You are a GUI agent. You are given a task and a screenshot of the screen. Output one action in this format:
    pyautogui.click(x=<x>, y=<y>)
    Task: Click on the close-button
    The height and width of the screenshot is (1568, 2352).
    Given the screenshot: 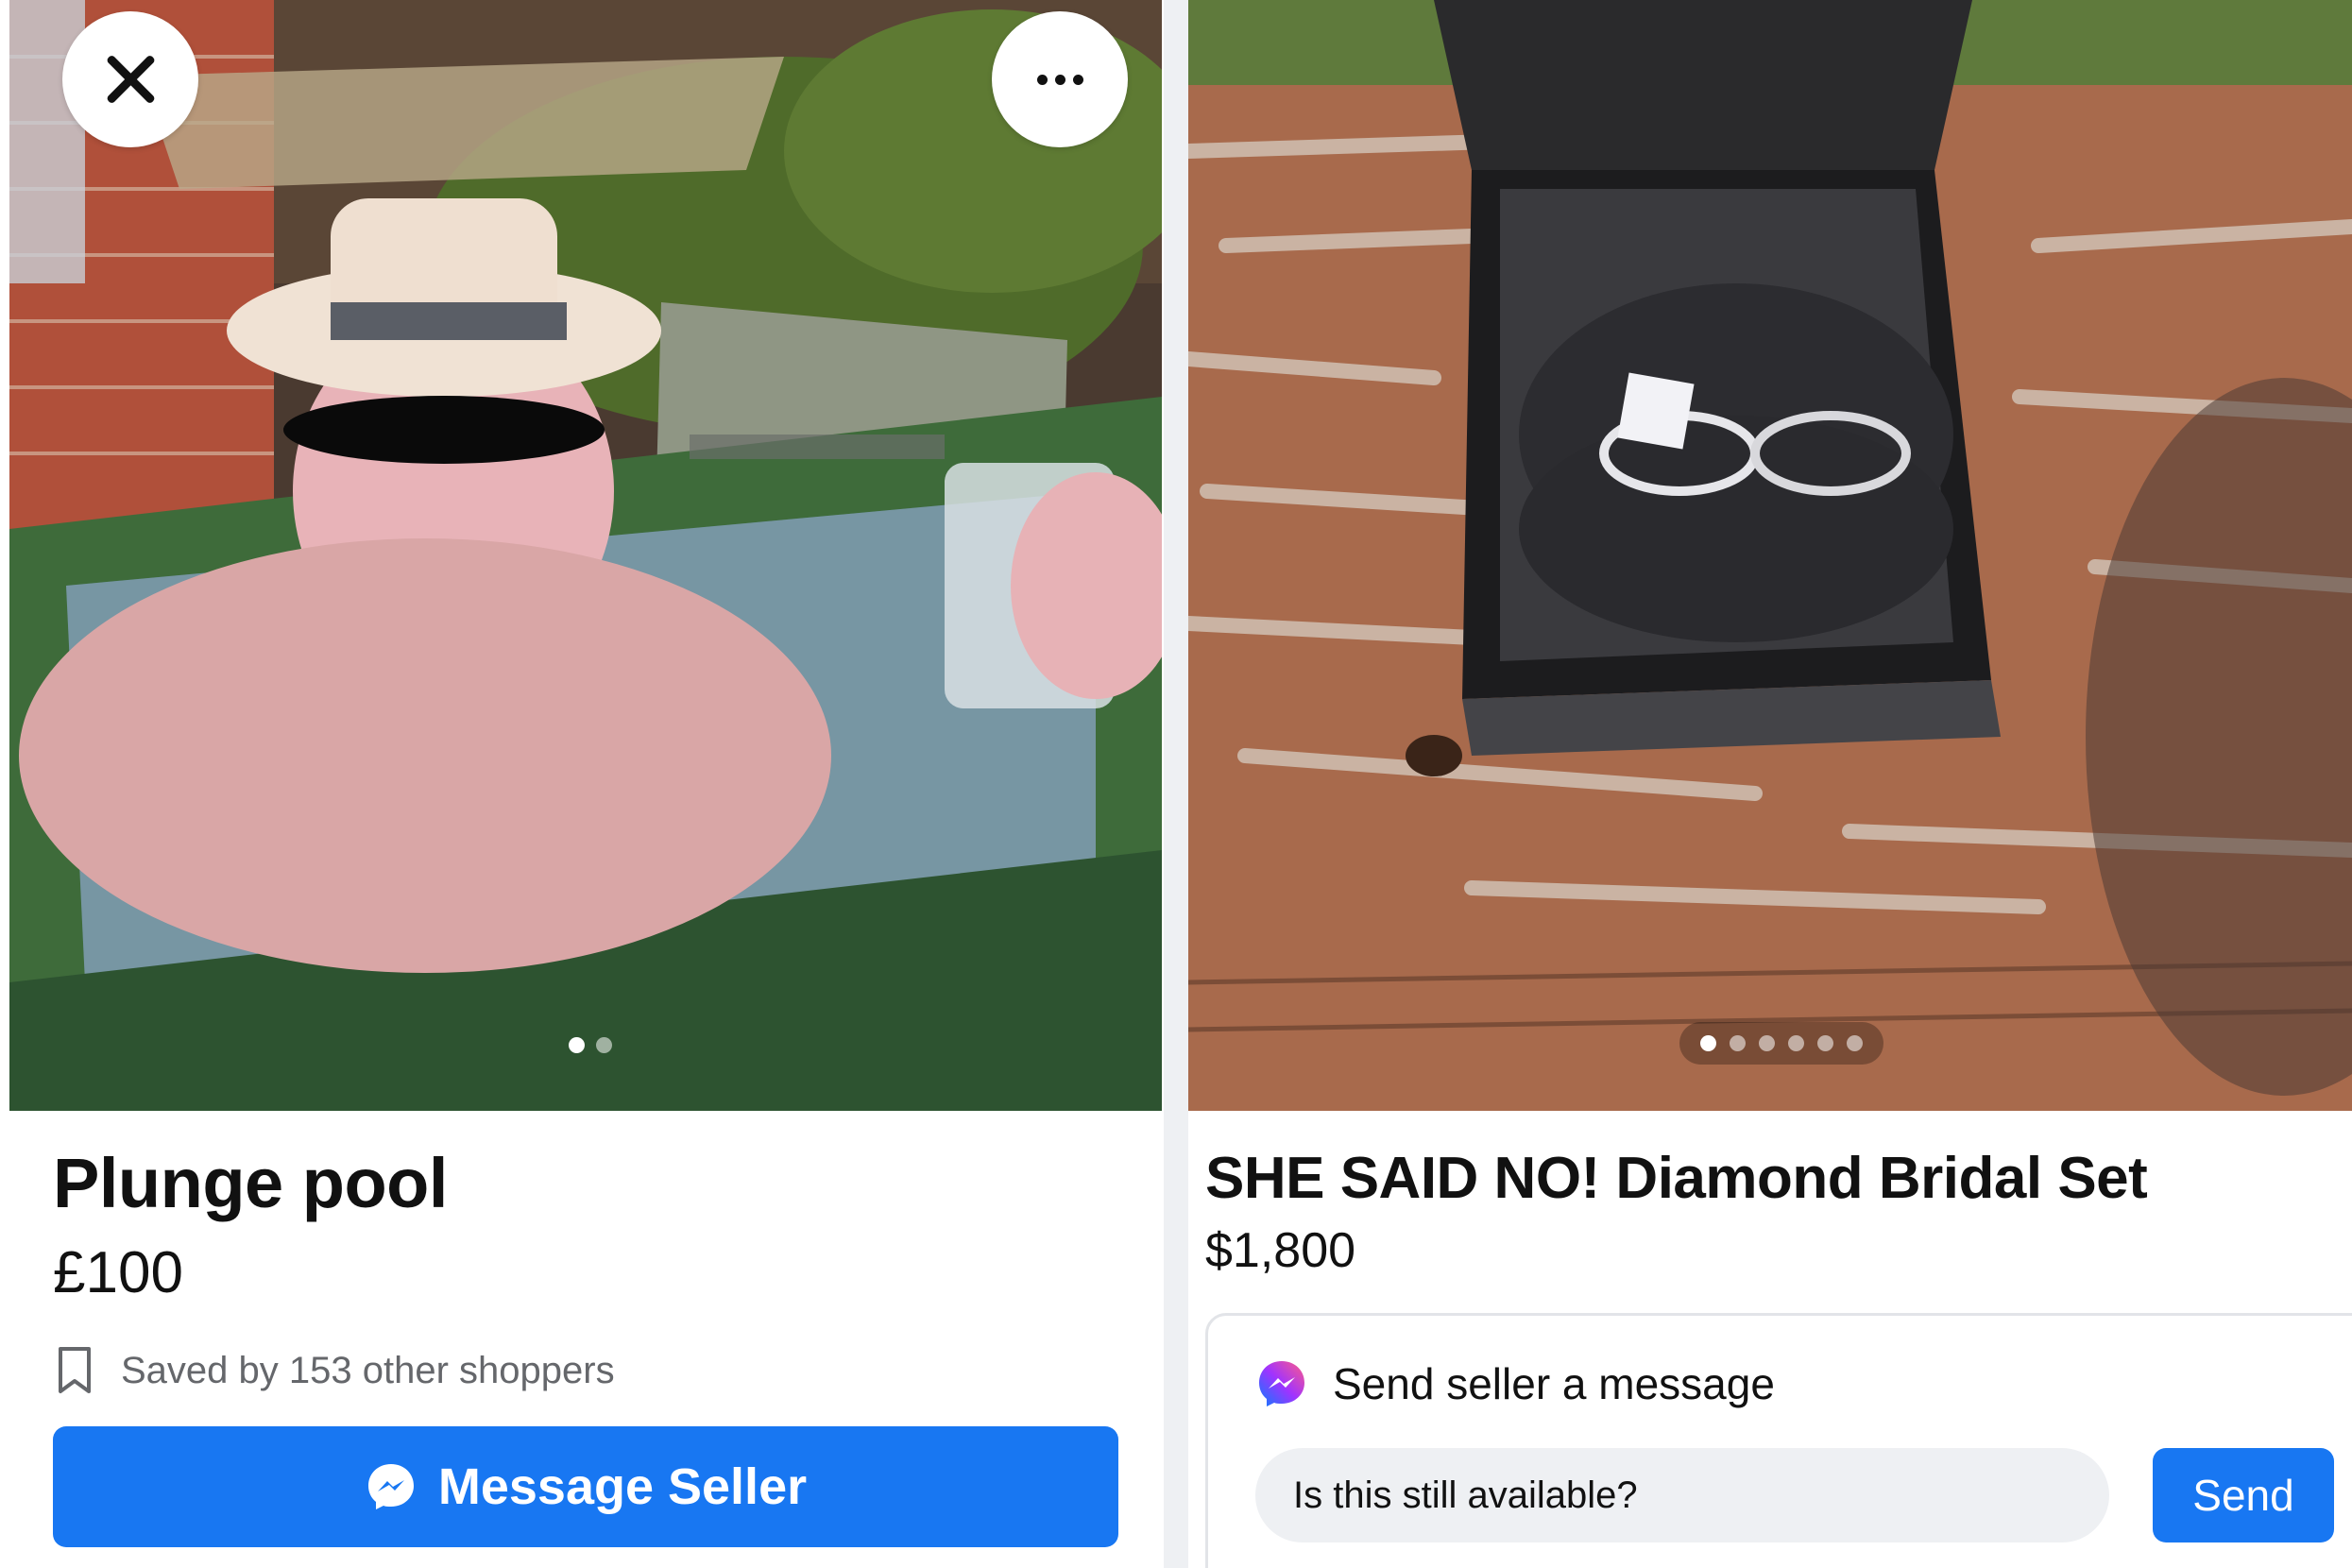 What is the action you would take?
    pyautogui.click(x=130, y=79)
    